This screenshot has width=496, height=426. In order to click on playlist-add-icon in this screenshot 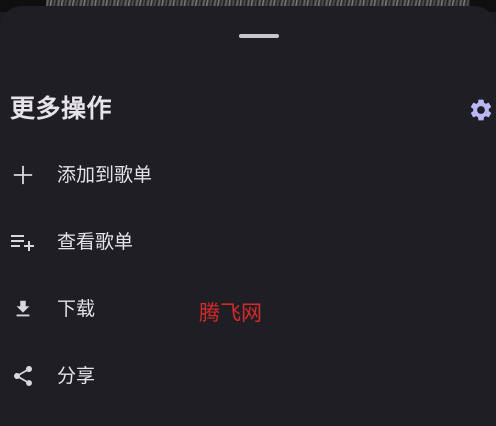, I will do `click(23, 242)`.